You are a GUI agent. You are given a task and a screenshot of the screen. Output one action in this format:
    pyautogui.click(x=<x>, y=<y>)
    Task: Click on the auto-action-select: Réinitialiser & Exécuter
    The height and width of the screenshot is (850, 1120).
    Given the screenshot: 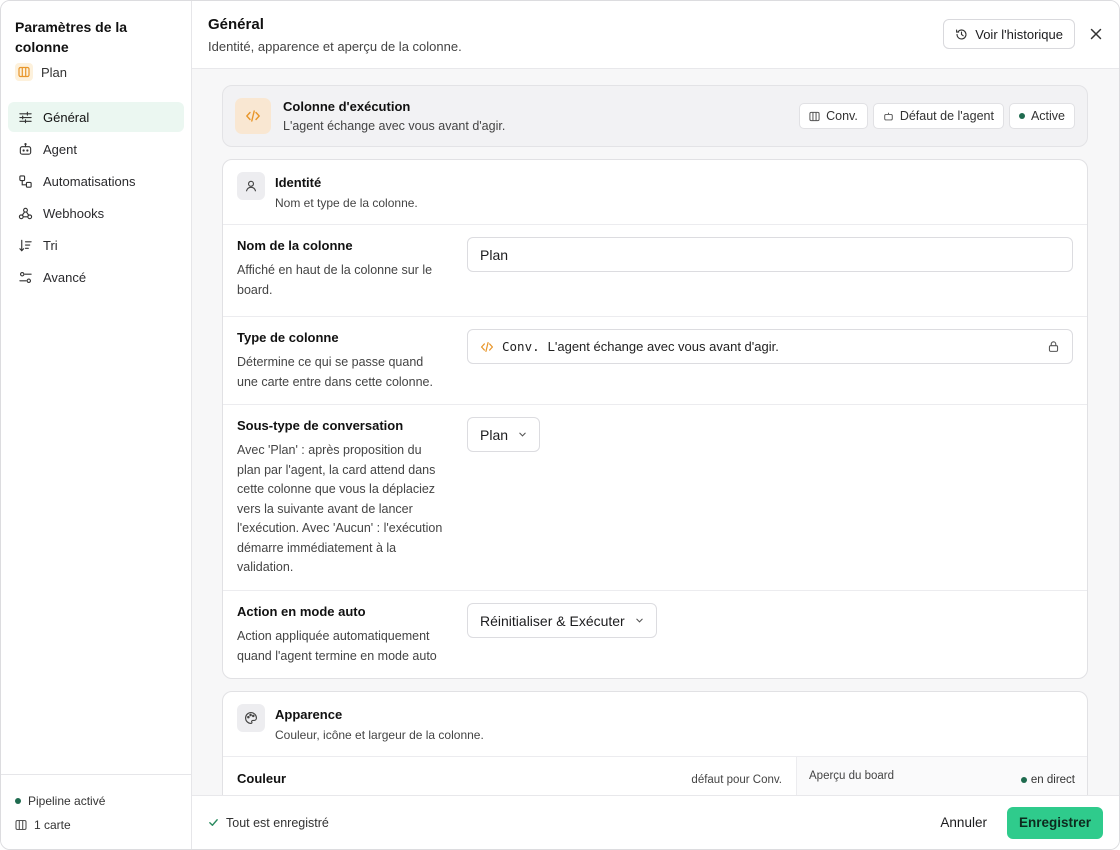 What is the action you would take?
    pyautogui.click(x=562, y=620)
    